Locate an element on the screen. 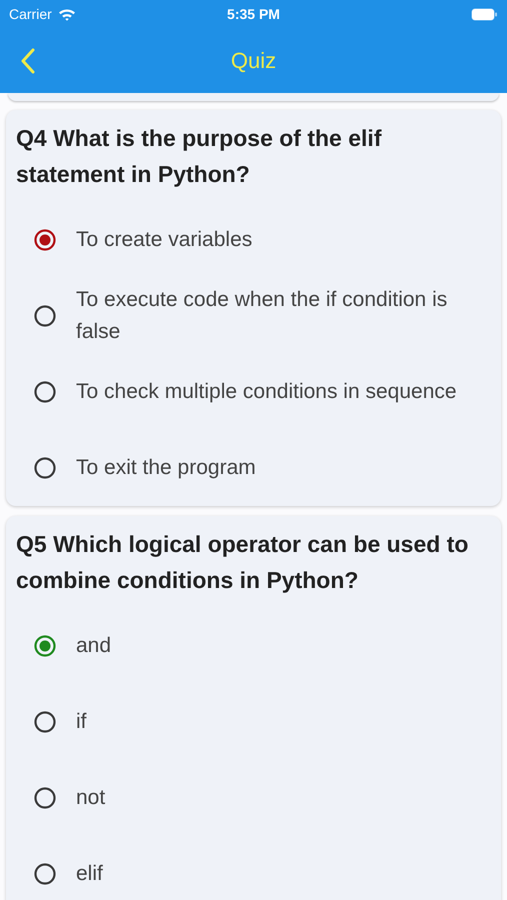  nav-title: Quiz is located at coordinates (253, 61).